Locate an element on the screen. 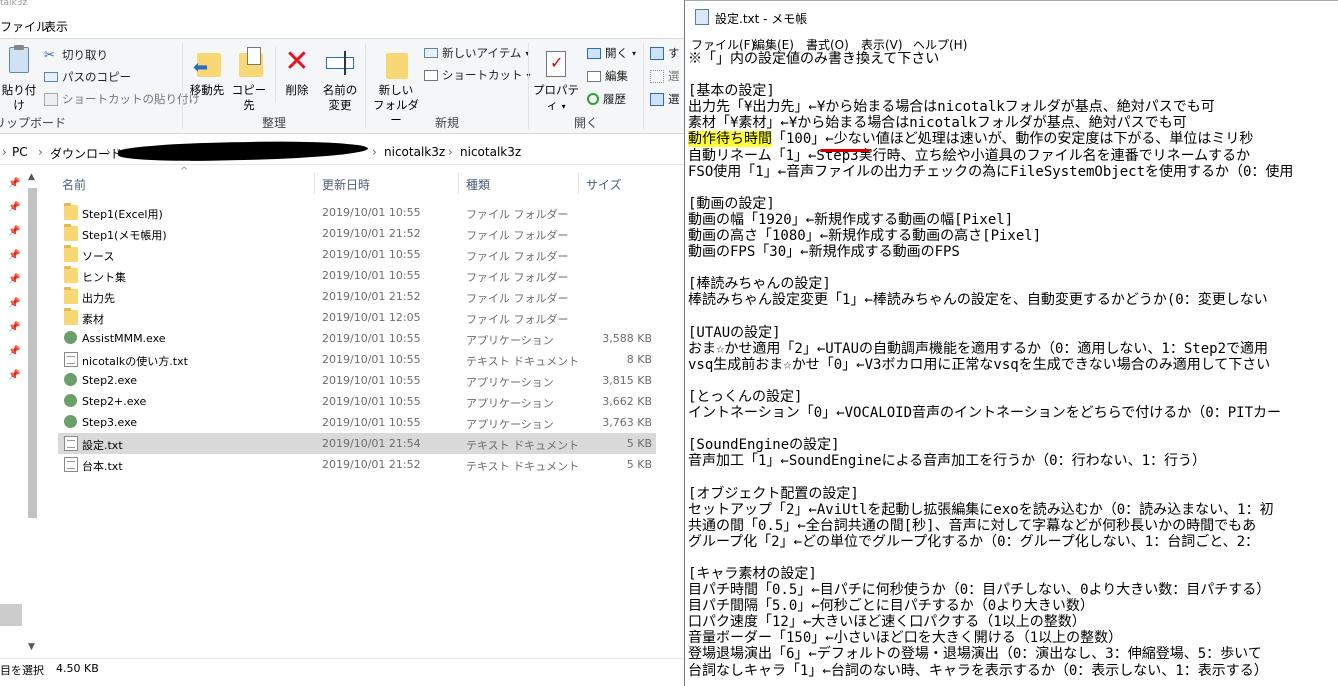 This screenshot has height=686, width=1338. scroll-up-icon: ▲ is located at coordinates (31, 177).